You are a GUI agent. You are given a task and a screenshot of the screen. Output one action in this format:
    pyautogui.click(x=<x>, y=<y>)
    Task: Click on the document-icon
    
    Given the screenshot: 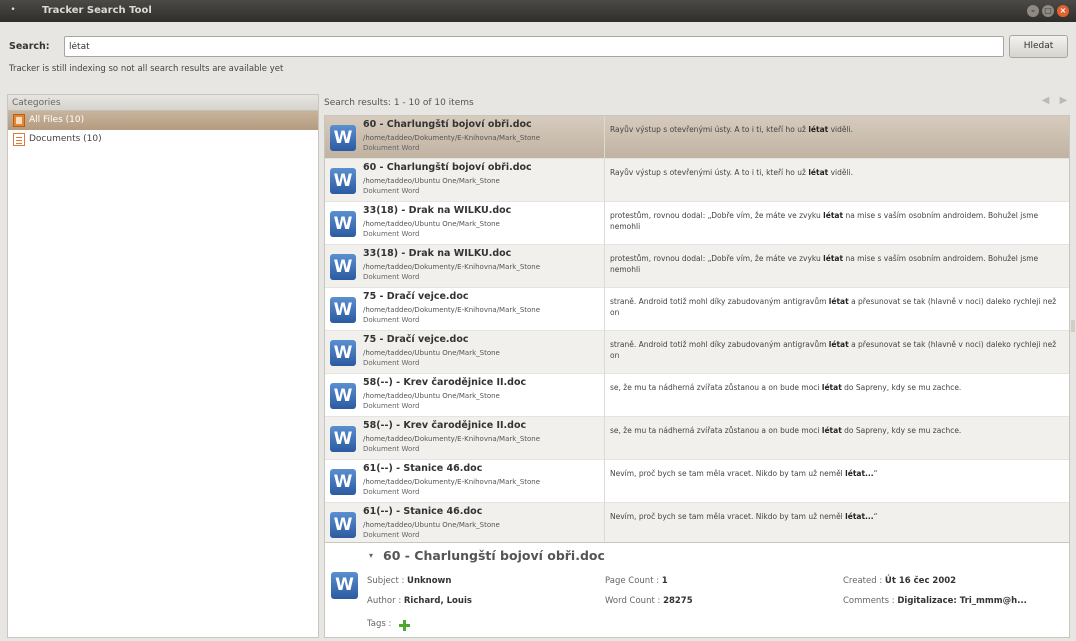 What is the action you would take?
    pyautogui.click(x=19, y=139)
    